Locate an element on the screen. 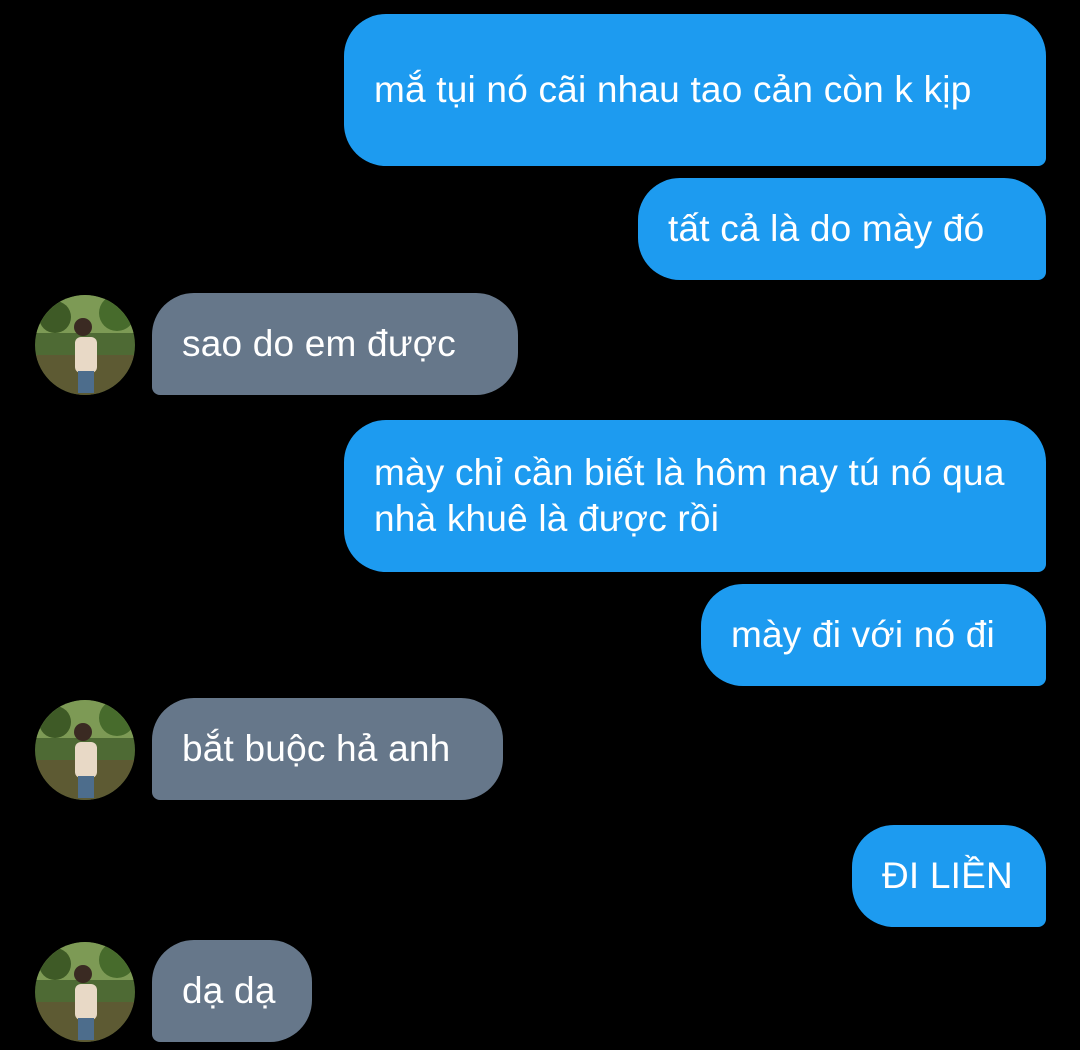 The width and height of the screenshot is (1080, 1050). message-bubble-sent: mắ tụi nó cãi nhau tao cản còn k kịp is located at coordinates (695, 90).